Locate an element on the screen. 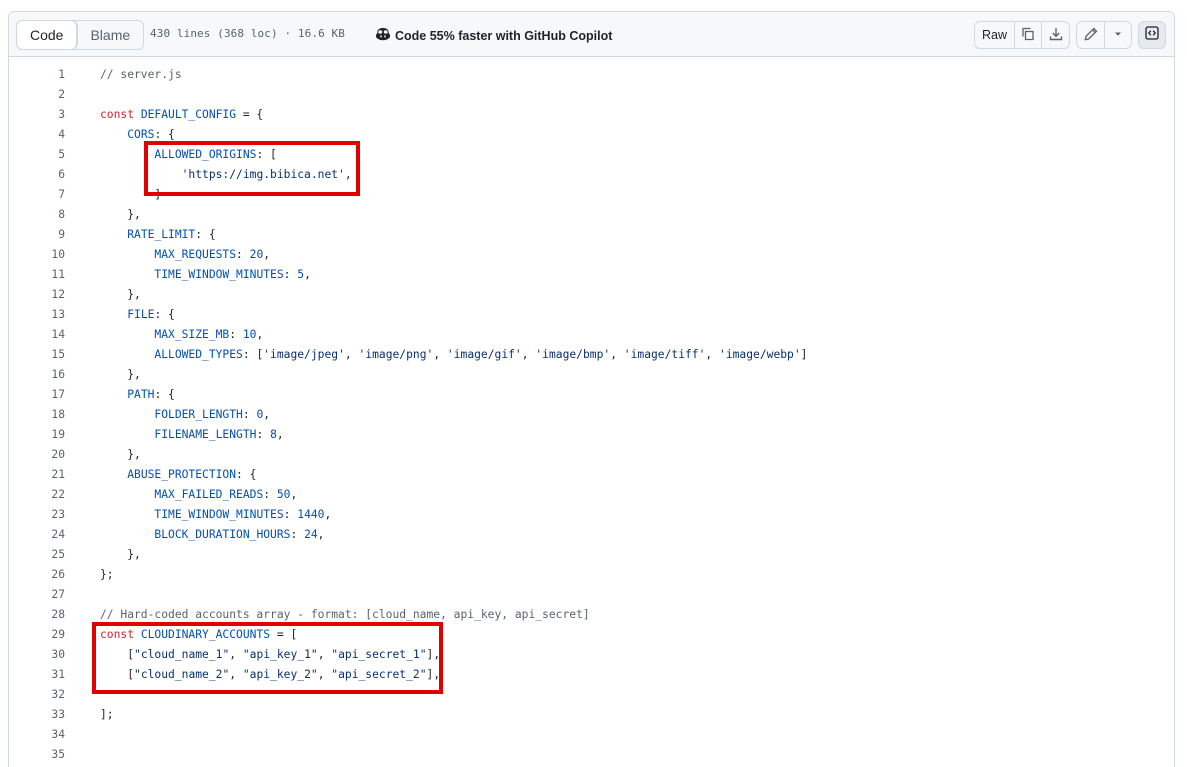 The width and height of the screenshot is (1187, 767). line-number: 24 is located at coordinates (37, 535).